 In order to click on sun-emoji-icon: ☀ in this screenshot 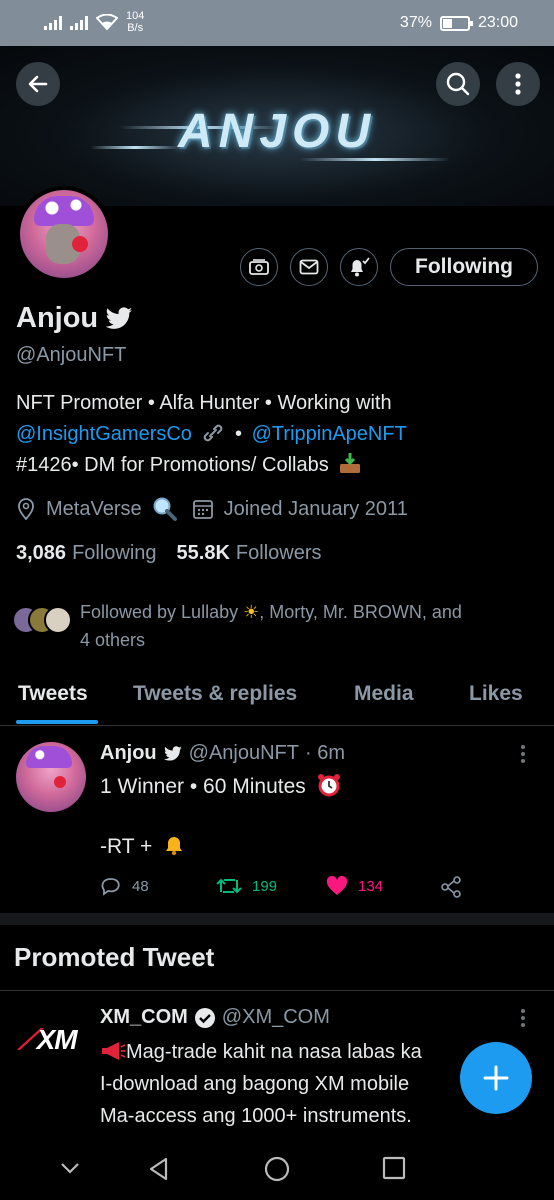, I will do `click(251, 612)`.